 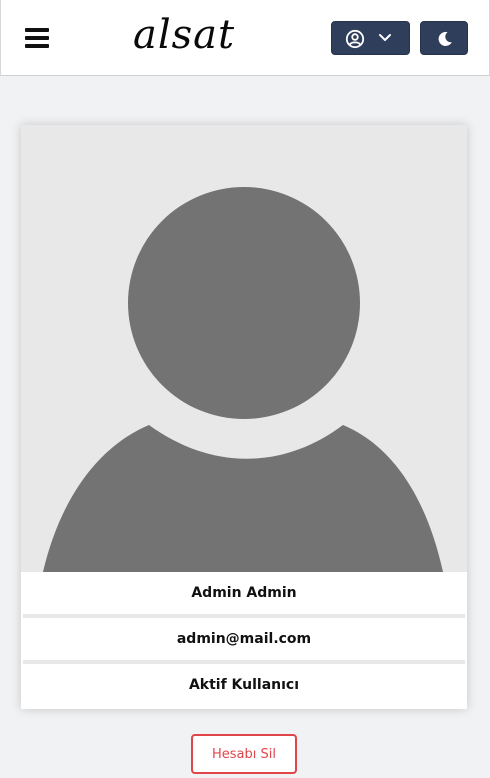 I want to click on user-circle-icon, so click(x=355, y=39).